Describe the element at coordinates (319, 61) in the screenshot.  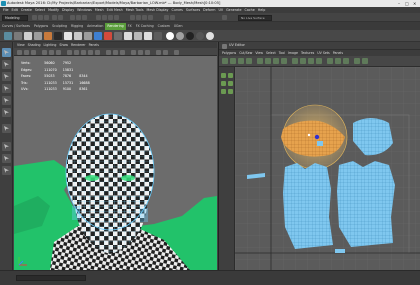
I see `uv-checker-icon` at that location.